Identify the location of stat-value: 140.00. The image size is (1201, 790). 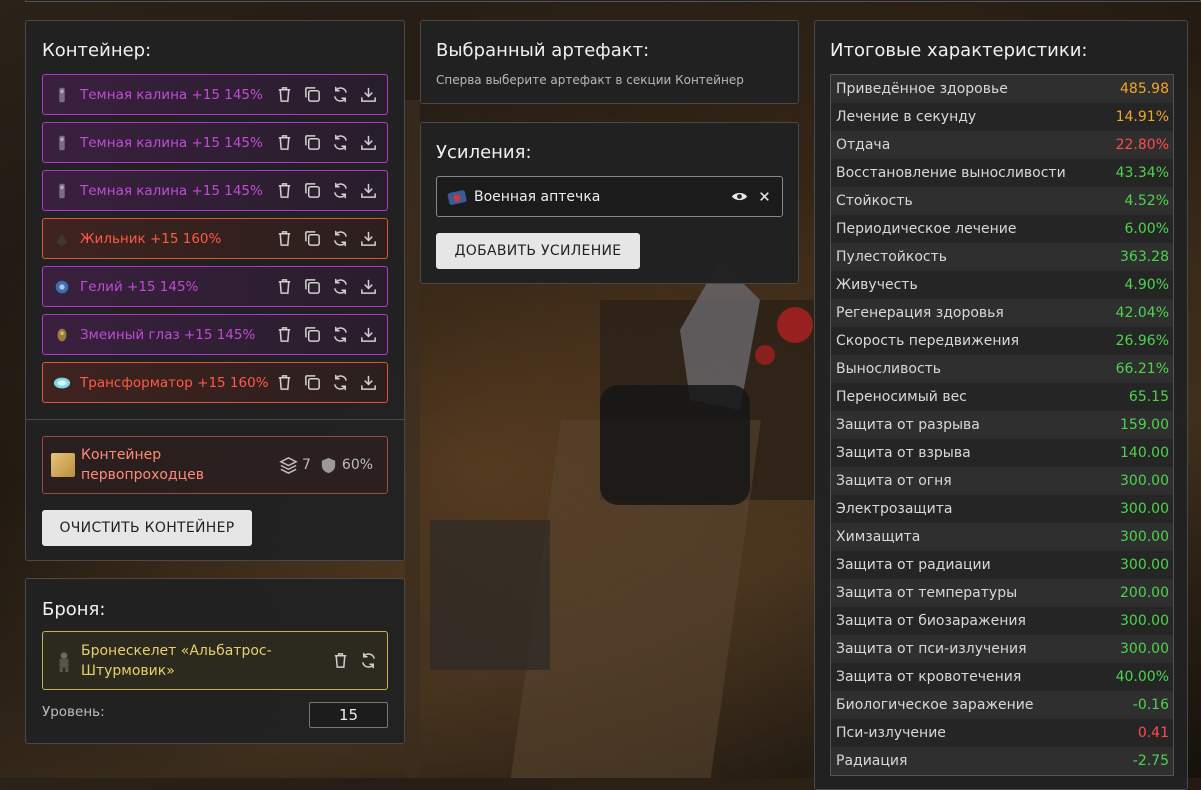
(1144, 453).